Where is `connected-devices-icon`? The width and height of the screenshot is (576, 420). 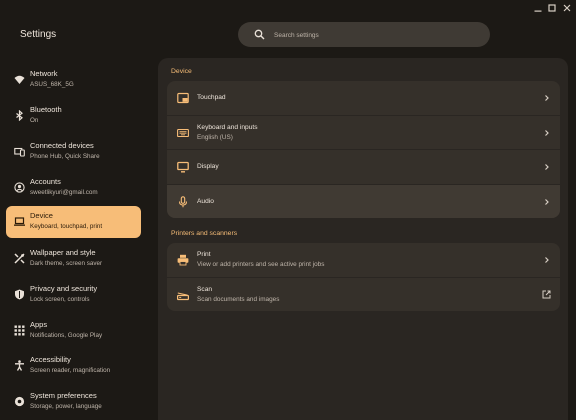 connected-devices-icon is located at coordinates (19, 151).